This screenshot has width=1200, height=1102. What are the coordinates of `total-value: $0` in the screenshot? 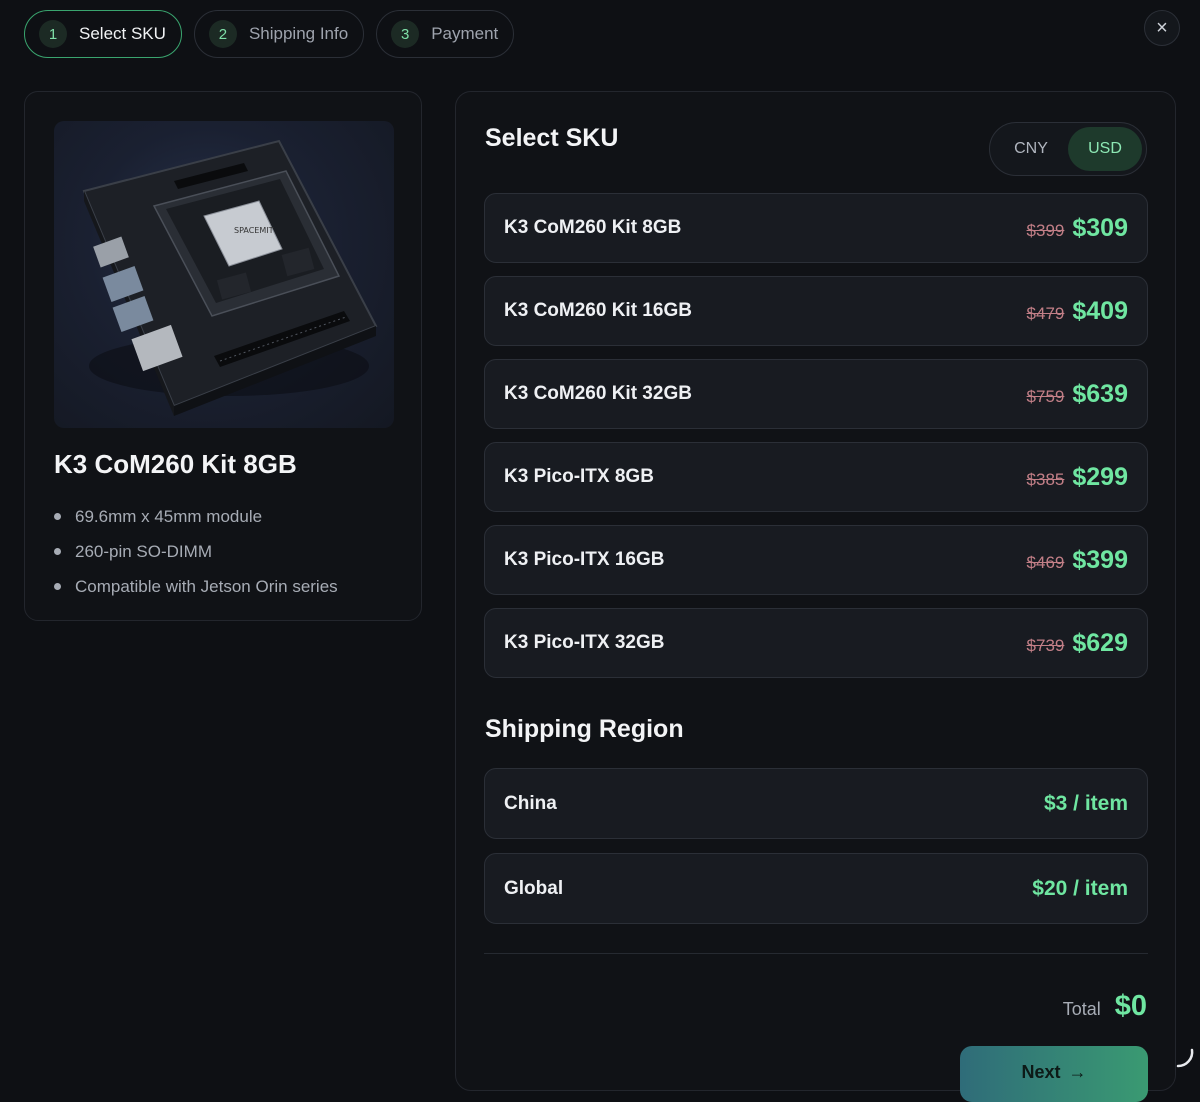 It's located at (1130, 1006).